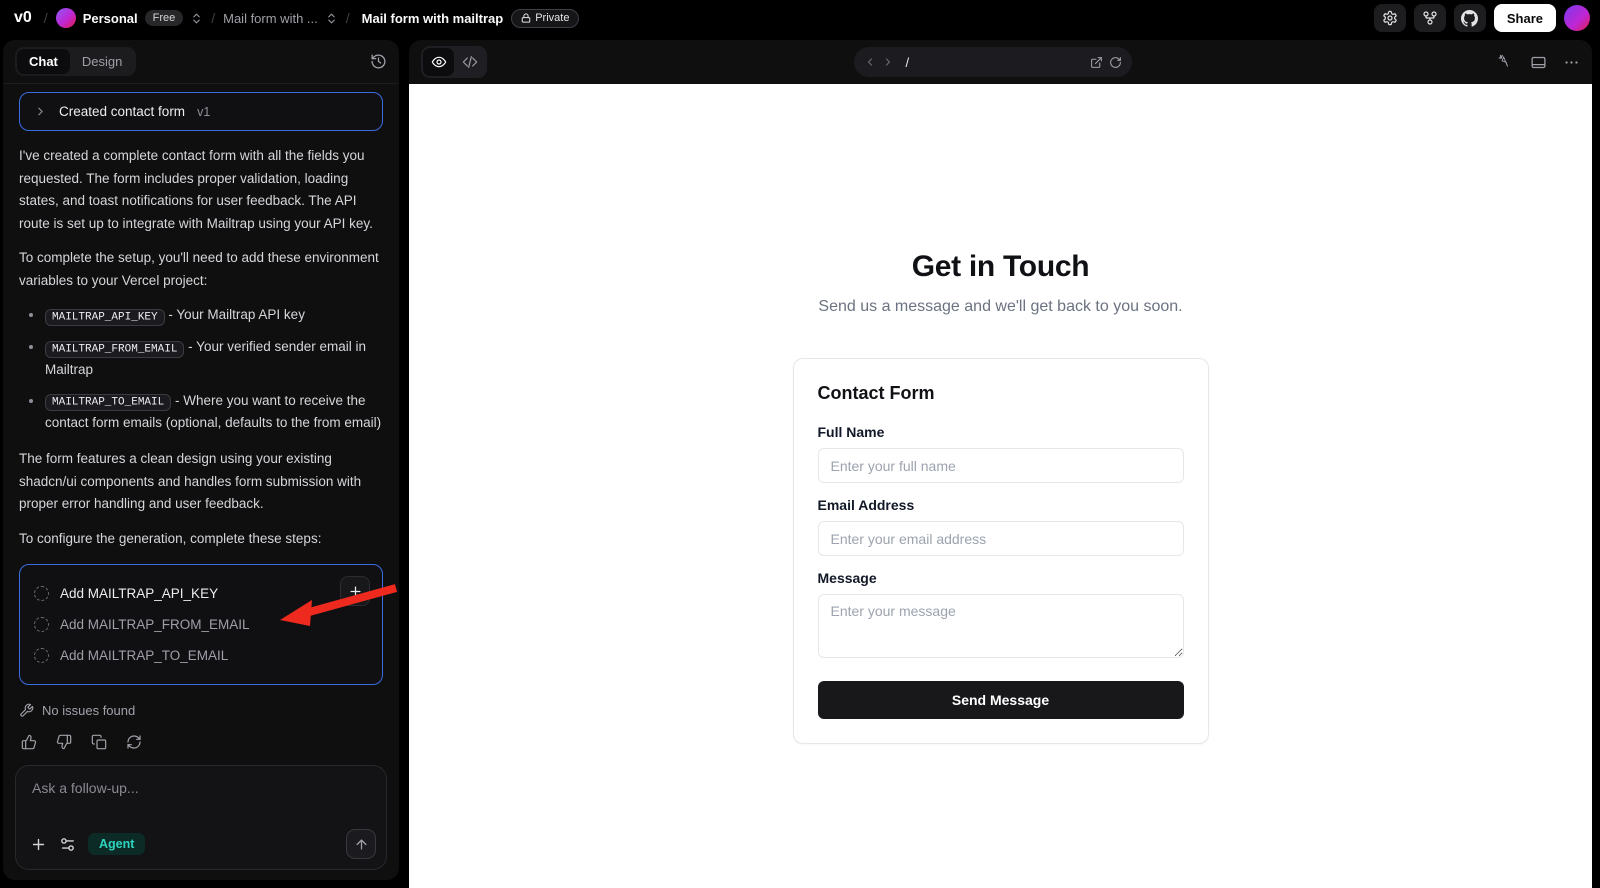 This screenshot has width=1600, height=888. Describe the element at coordinates (38, 844) in the screenshot. I see `attach-plus-icon` at that location.